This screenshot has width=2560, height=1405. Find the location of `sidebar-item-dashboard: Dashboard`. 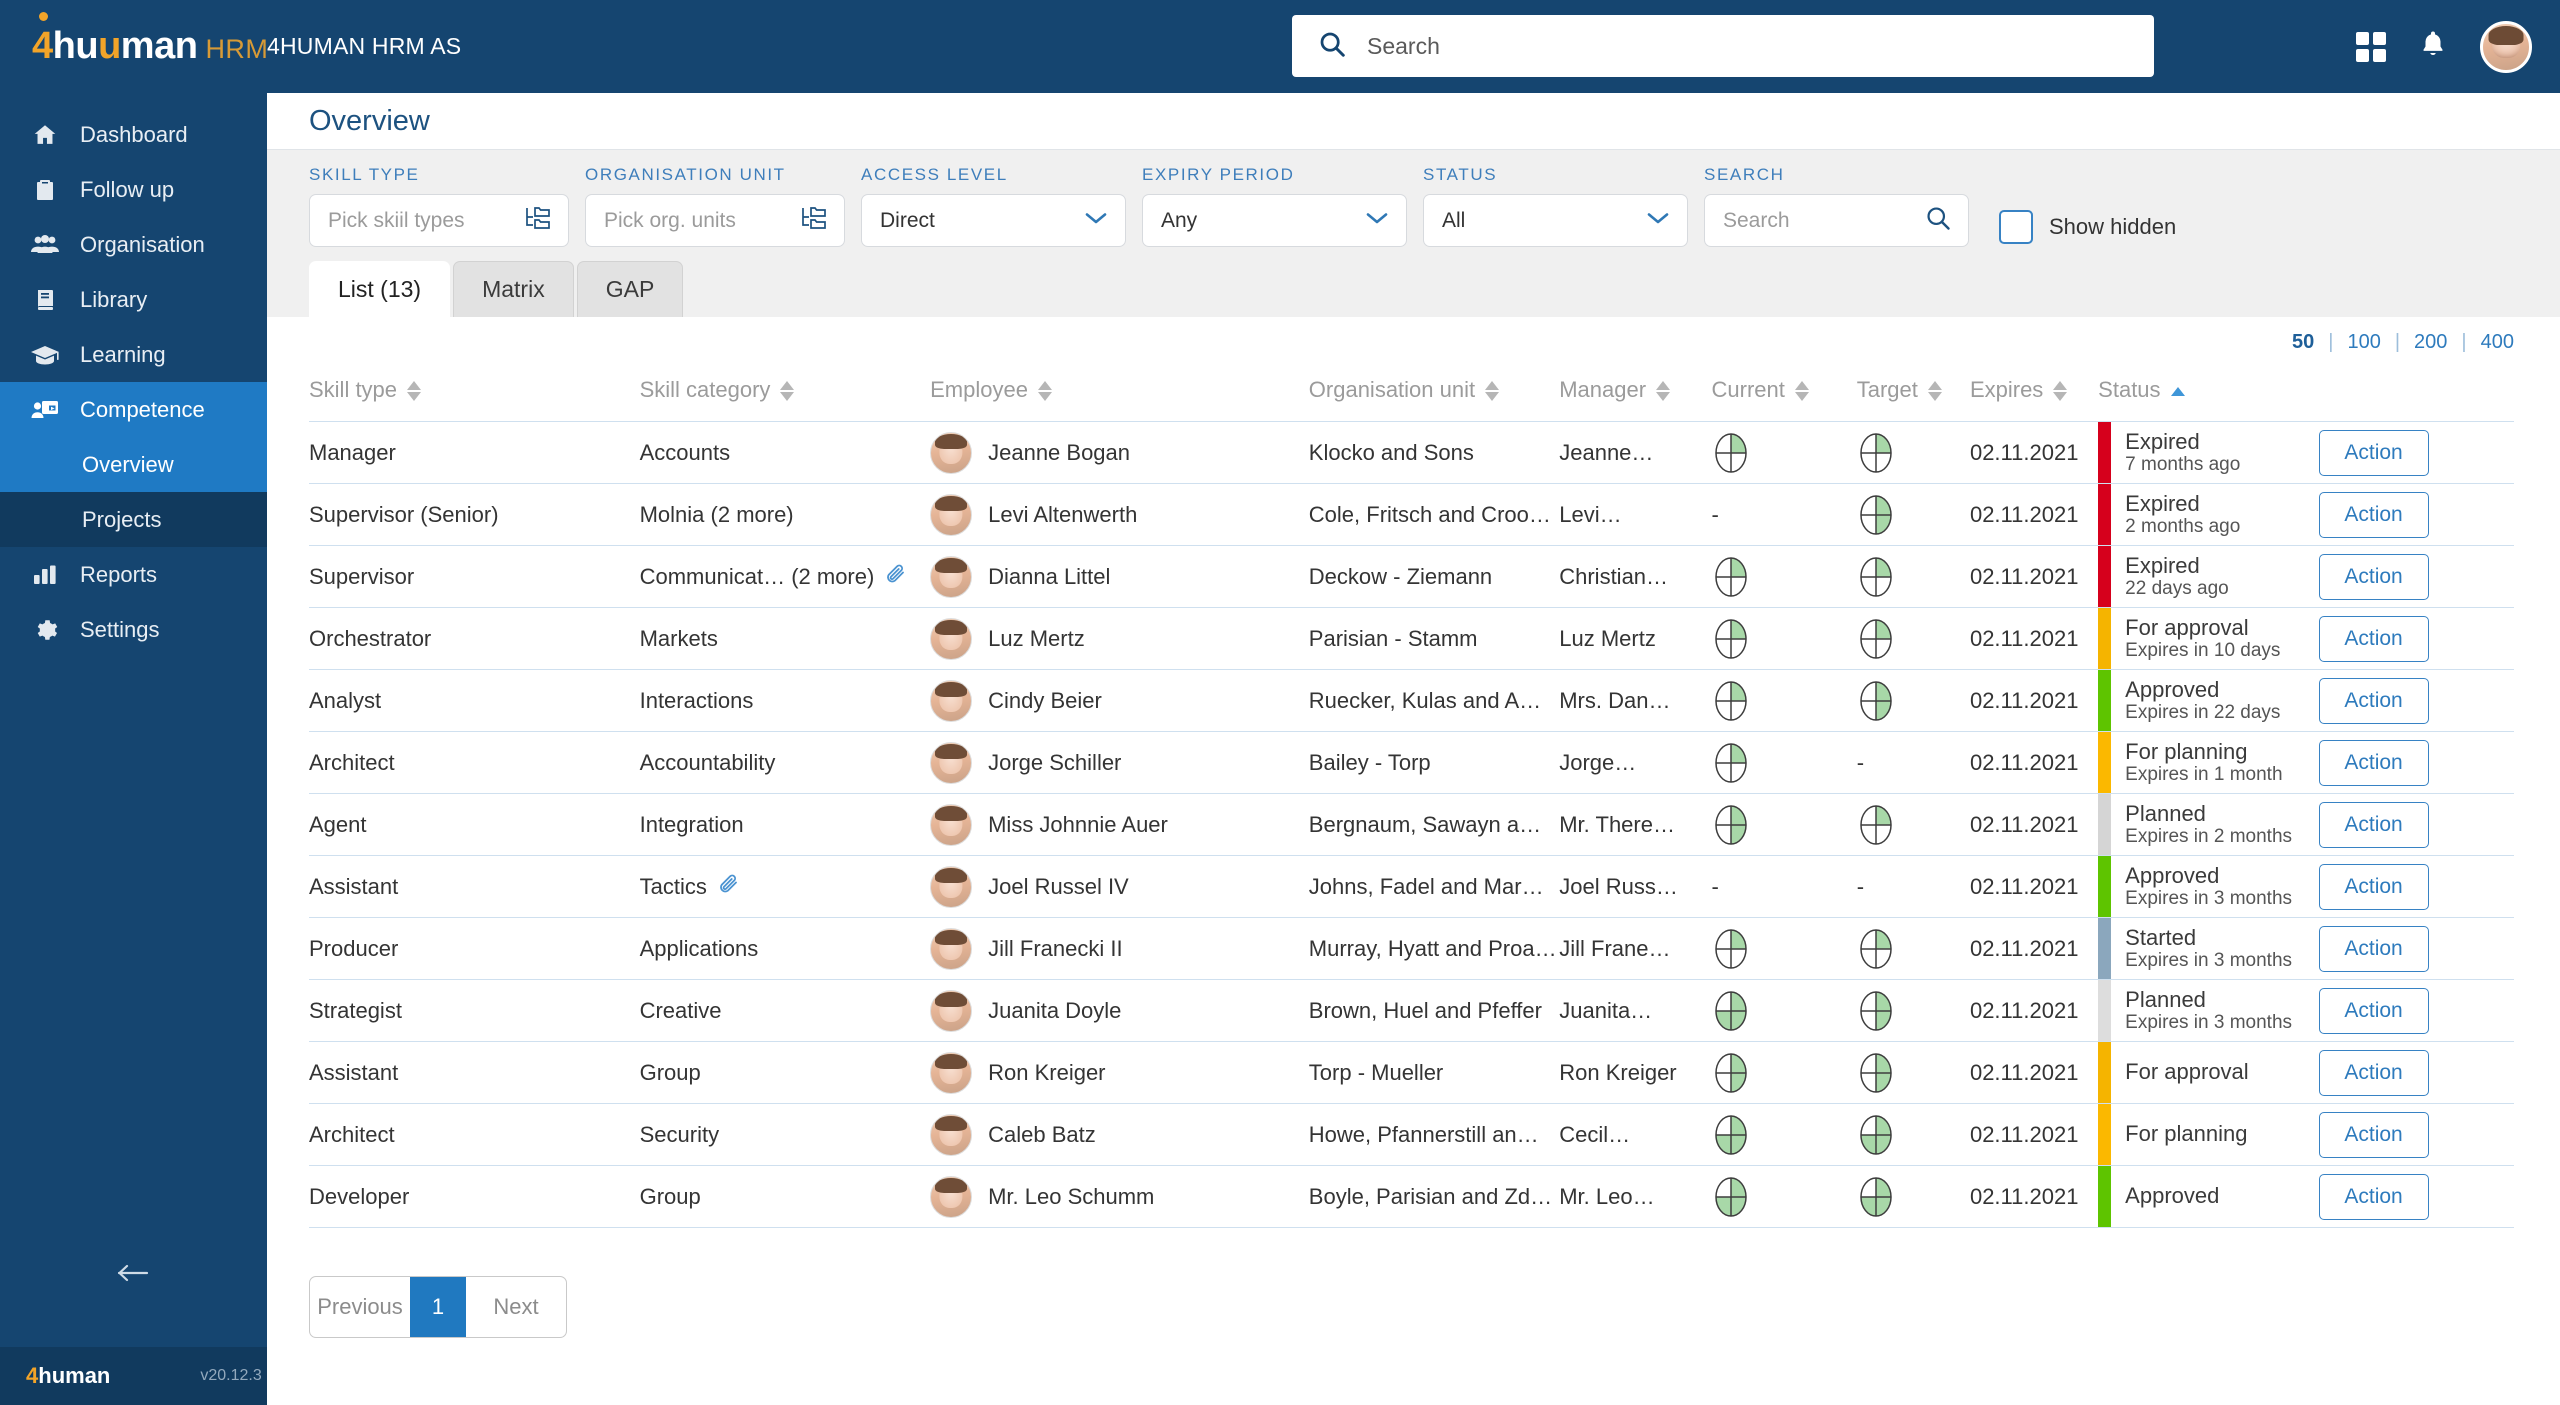

sidebar-item-dashboard: Dashboard is located at coordinates (133, 134).